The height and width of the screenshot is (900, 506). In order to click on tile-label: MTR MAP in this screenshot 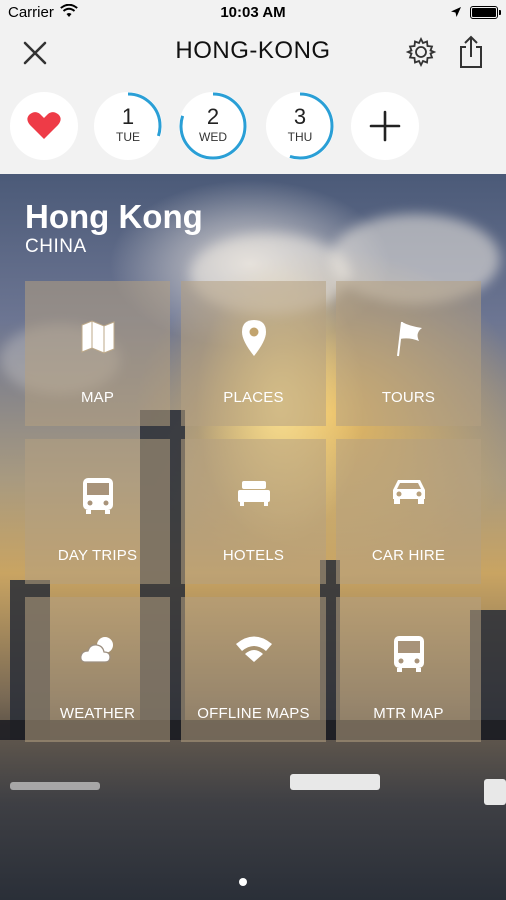, I will do `click(408, 713)`.